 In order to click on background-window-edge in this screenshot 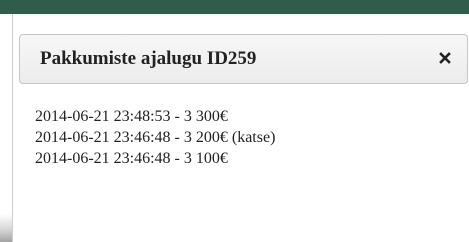, I will do `click(6, 128)`.